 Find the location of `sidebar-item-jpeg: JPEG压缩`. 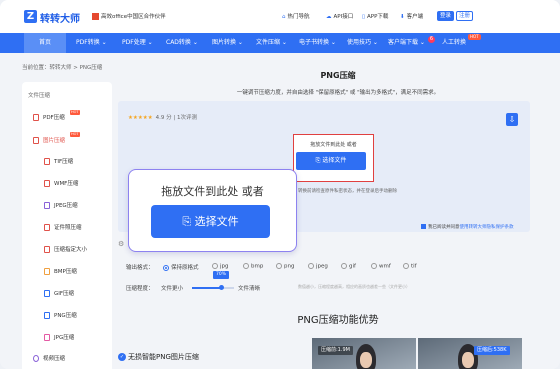

sidebar-item-jpeg: JPEG压缩 is located at coordinates (61, 205).